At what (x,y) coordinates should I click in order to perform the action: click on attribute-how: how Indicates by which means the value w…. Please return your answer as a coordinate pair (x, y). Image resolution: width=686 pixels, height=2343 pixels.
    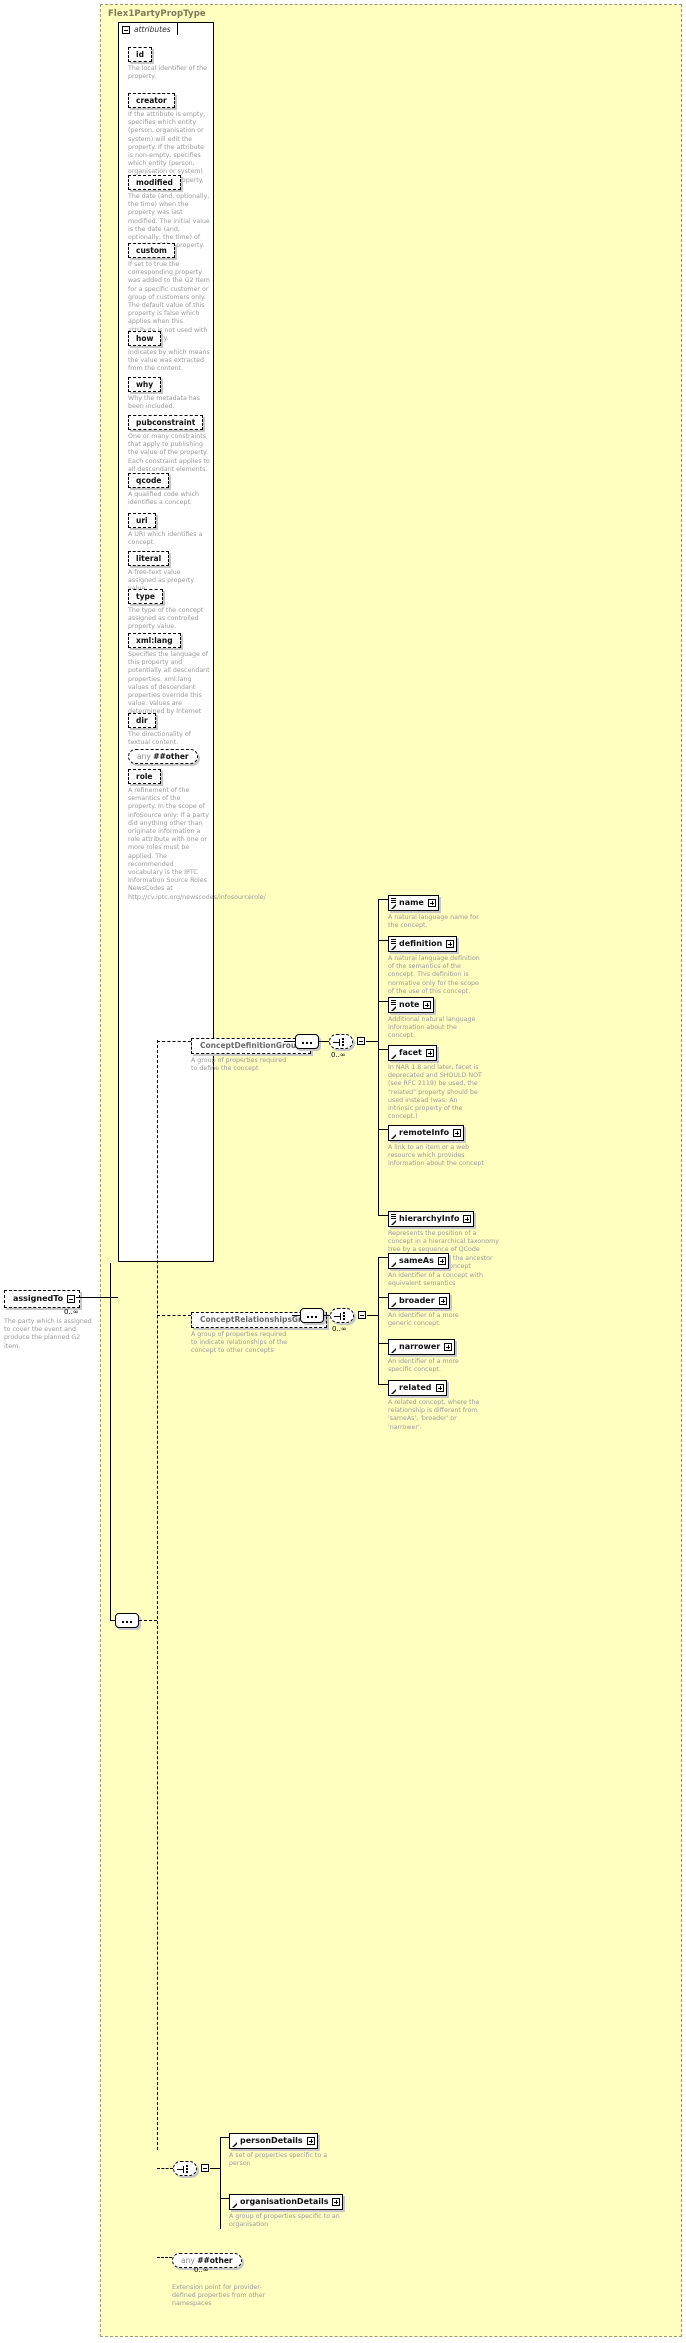
    Looking at the image, I should click on (169, 350).